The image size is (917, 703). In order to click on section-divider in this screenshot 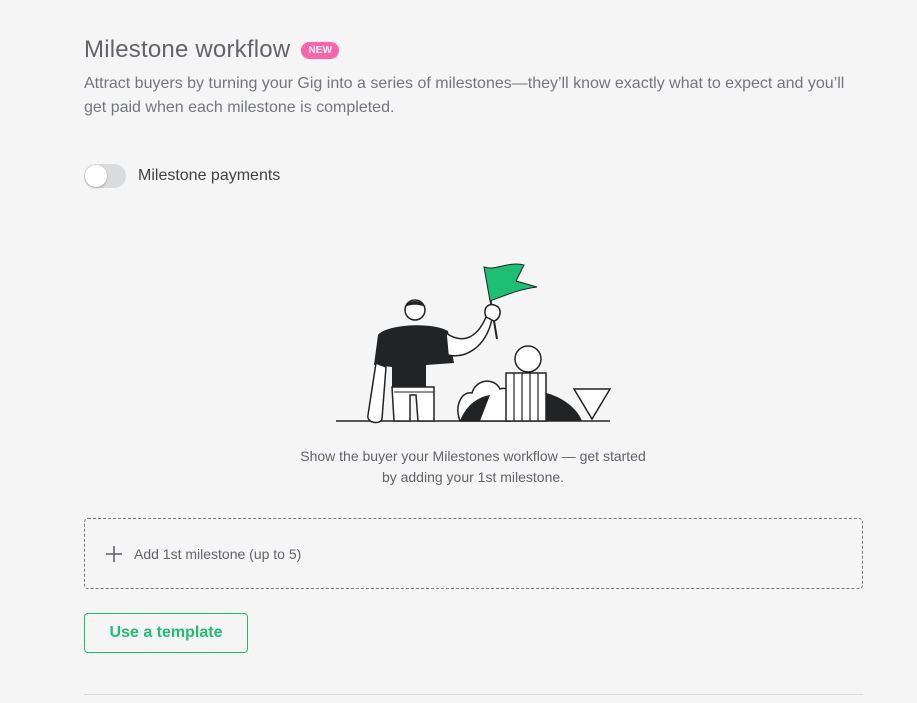, I will do `click(473, 694)`.